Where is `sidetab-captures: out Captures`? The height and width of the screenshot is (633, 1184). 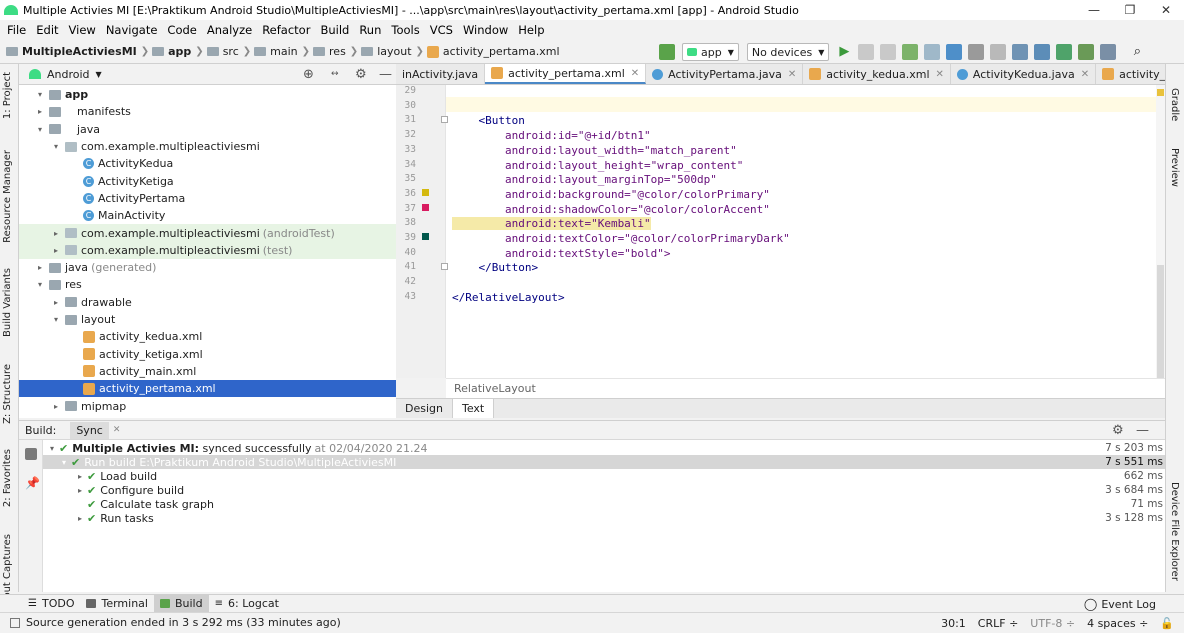
sidetab-captures: out Captures is located at coordinates (7, 566).